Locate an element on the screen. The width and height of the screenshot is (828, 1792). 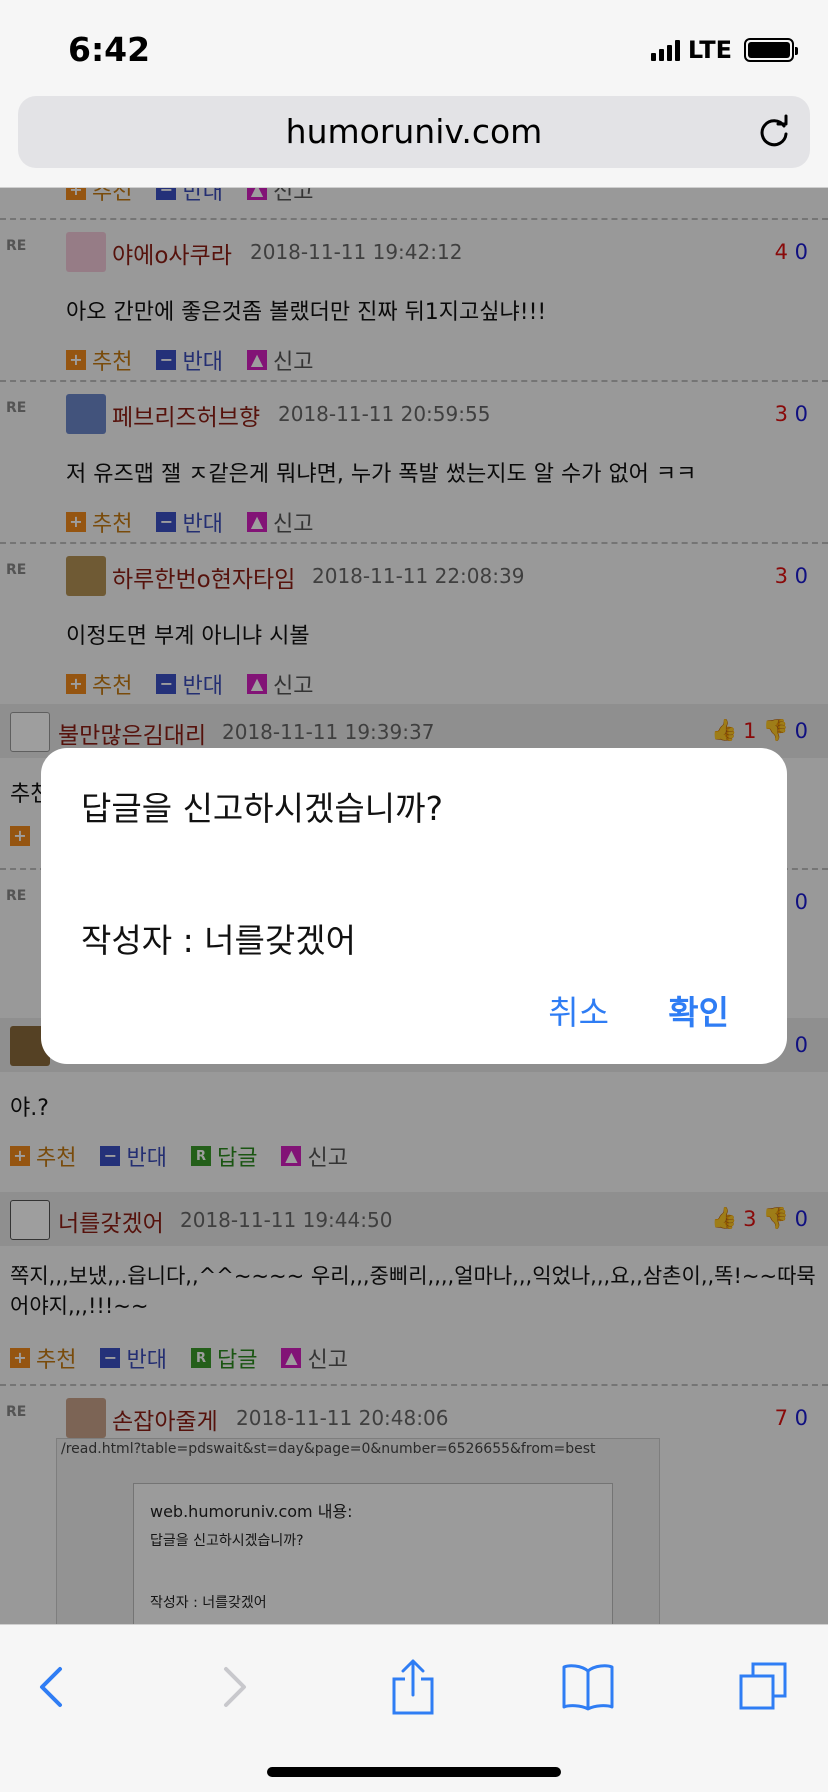
book-icon is located at coordinates (588, 1687).